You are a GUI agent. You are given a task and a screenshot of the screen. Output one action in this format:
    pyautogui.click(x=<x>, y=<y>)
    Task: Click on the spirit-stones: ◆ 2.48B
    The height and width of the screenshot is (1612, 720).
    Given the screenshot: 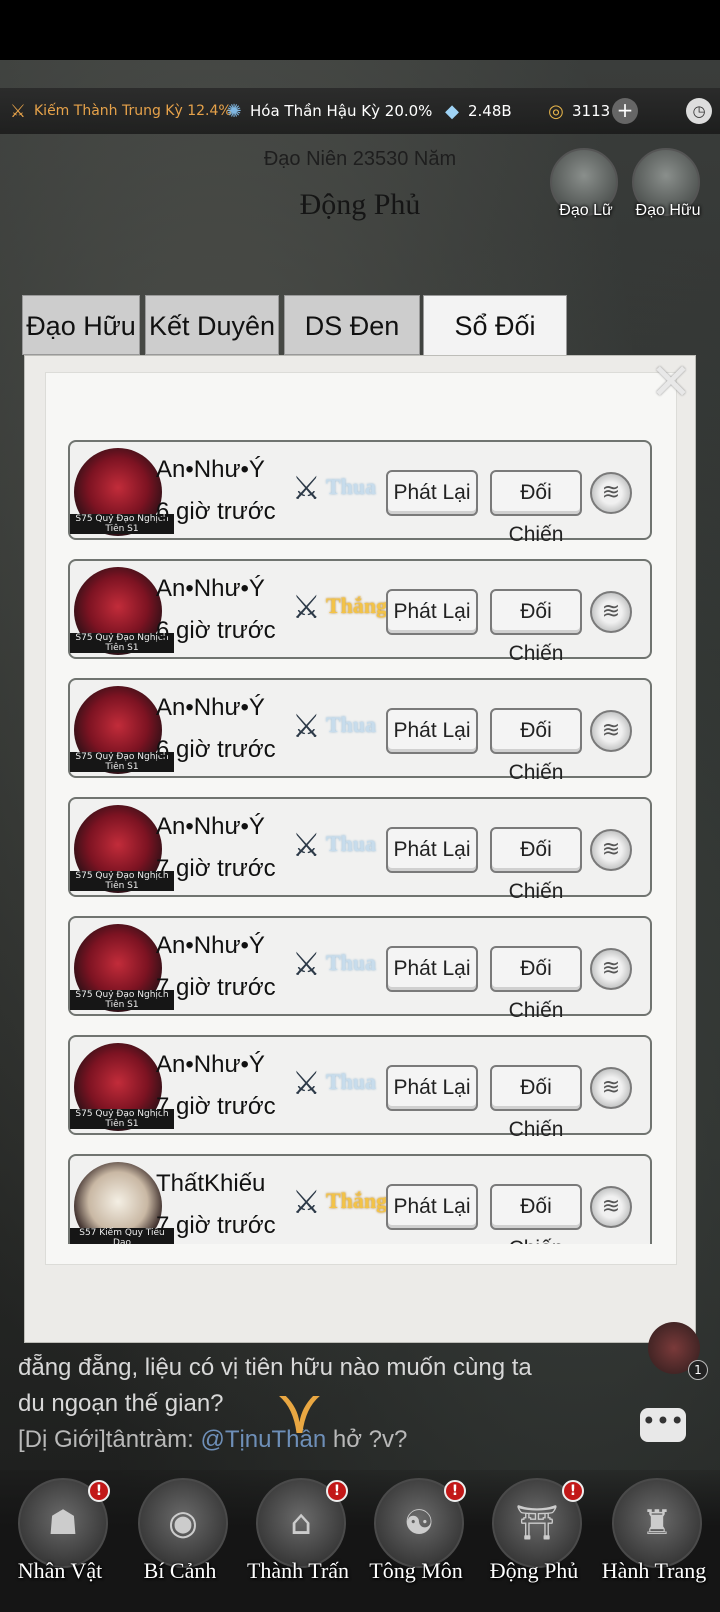 What is the action you would take?
    pyautogui.click(x=476, y=111)
    